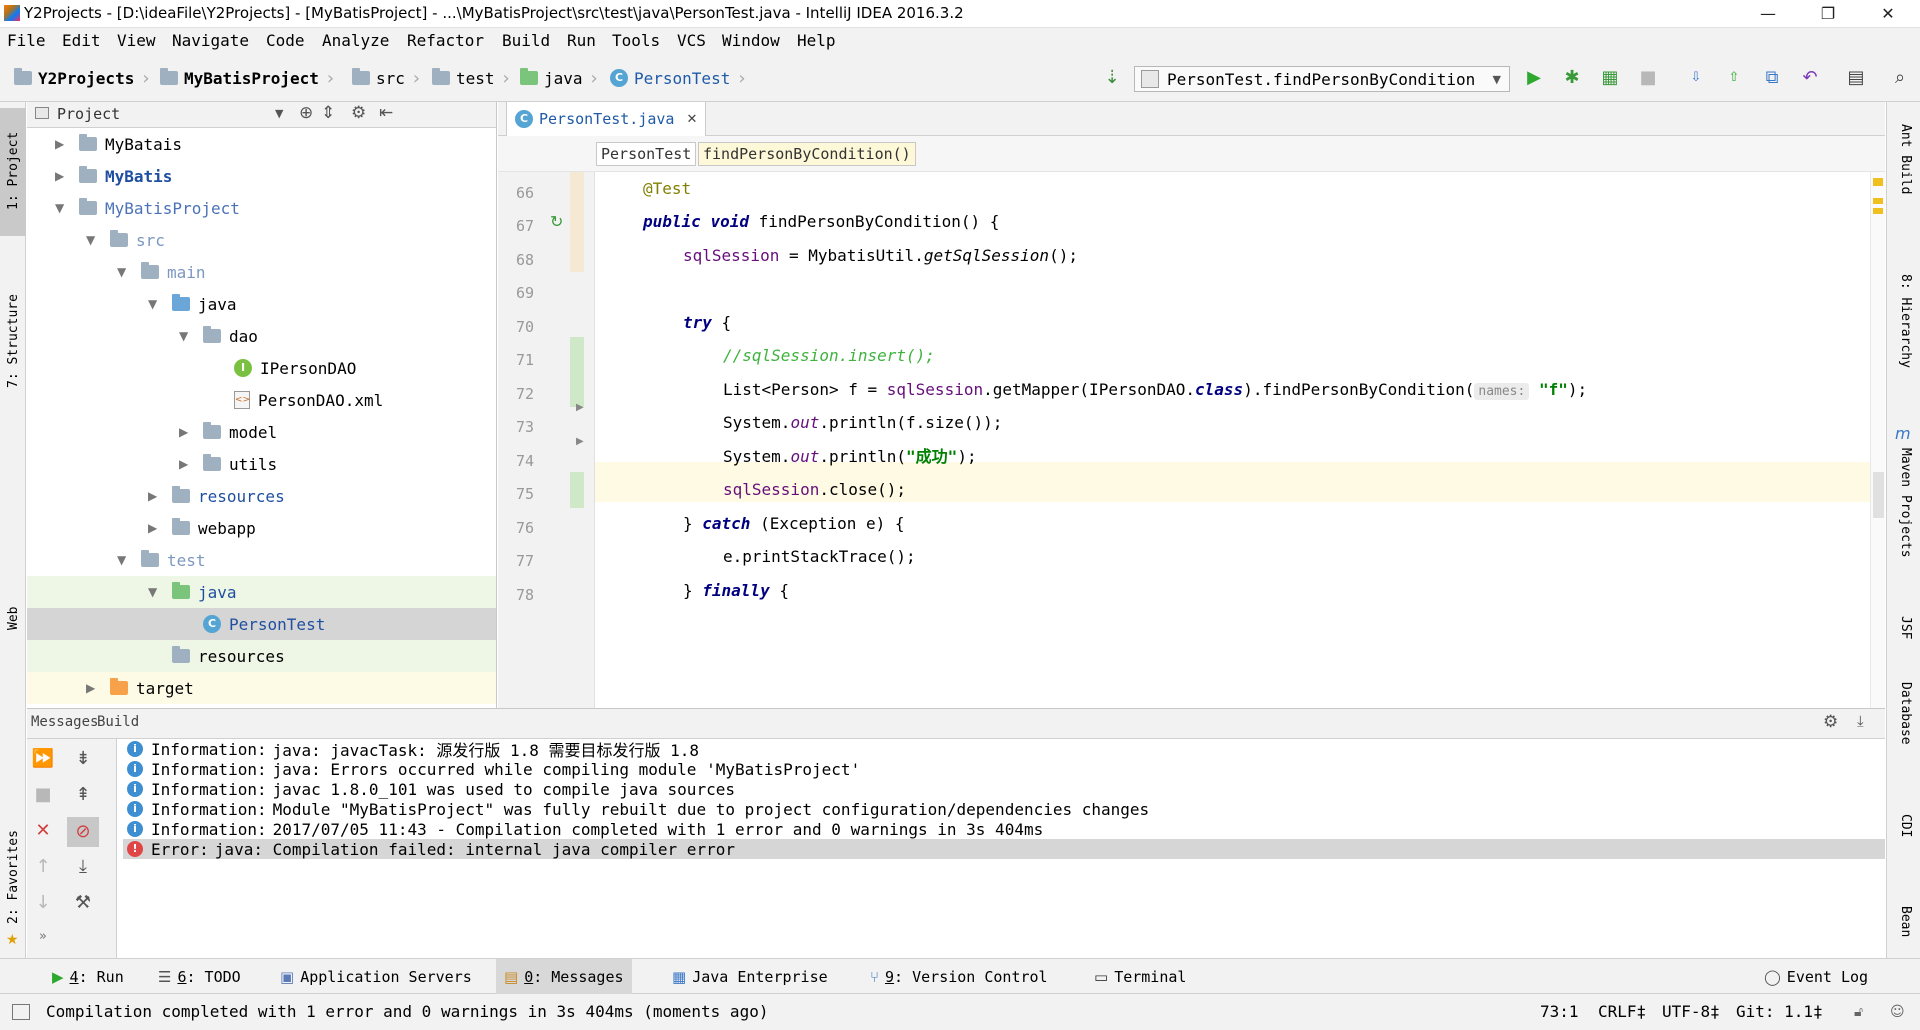 Image resolution: width=1920 pixels, height=1030 pixels. Describe the element at coordinates (1905, 825) in the screenshot. I see `cdi-tool-label: CDI` at that location.